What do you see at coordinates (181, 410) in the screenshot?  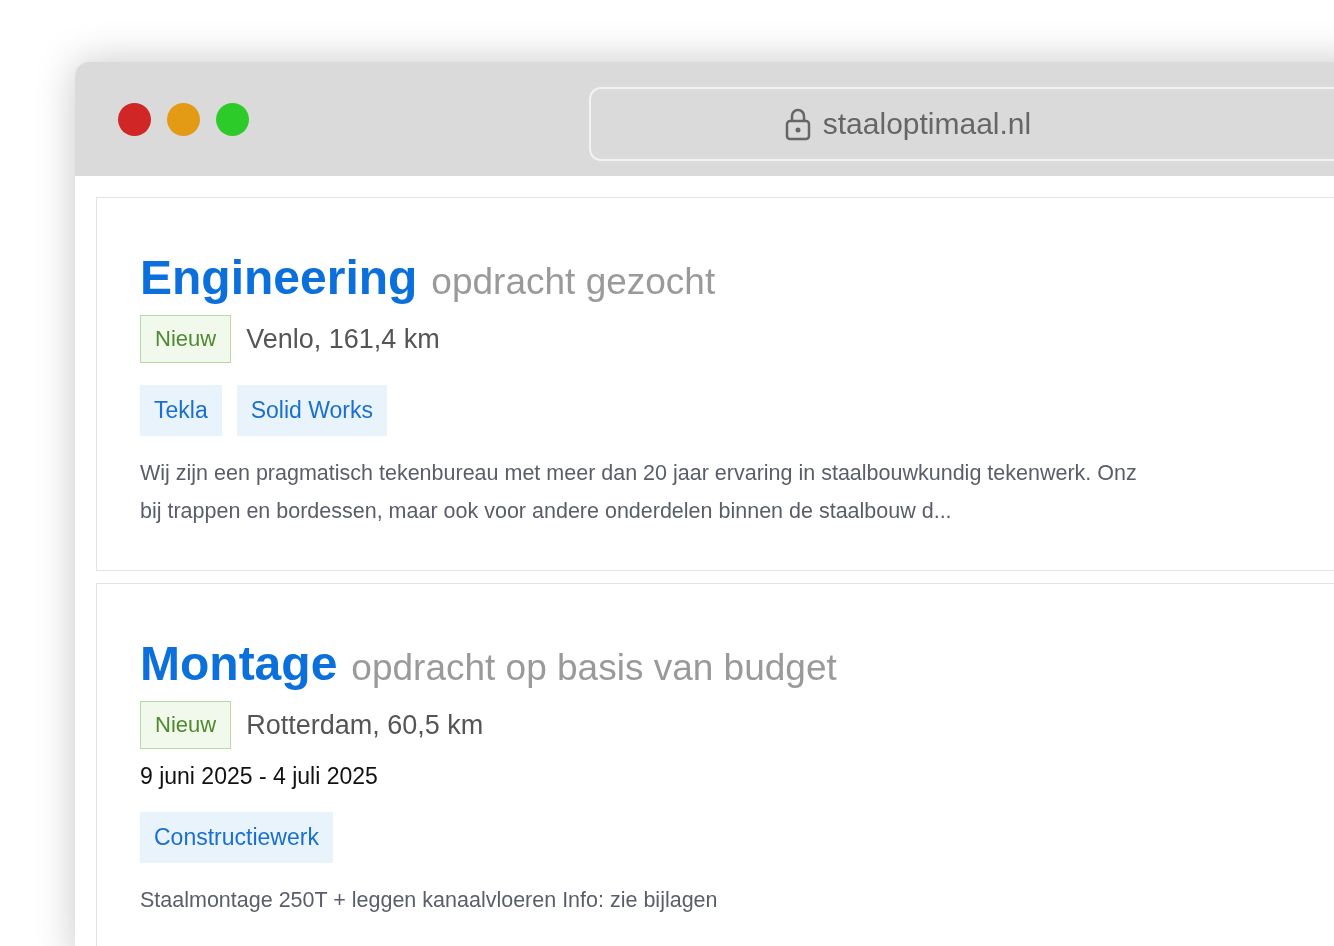 I see `skill-tag: Tekla` at bounding box center [181, 410].